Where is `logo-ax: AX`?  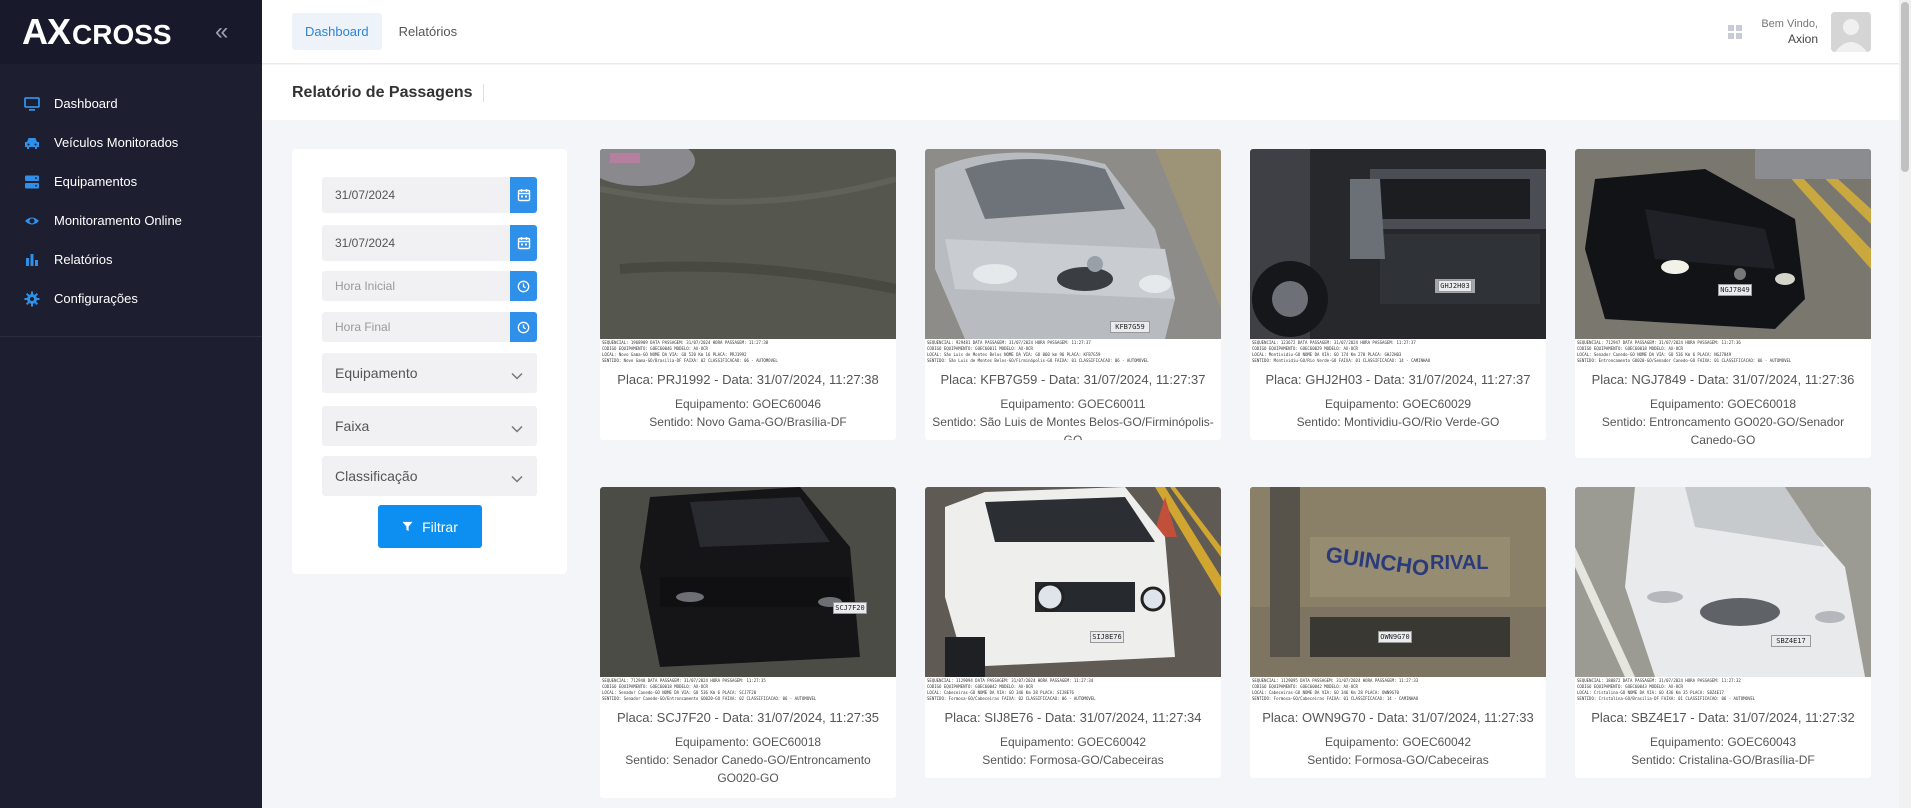
logo-ax: AX is located at coordinates (46, 31).